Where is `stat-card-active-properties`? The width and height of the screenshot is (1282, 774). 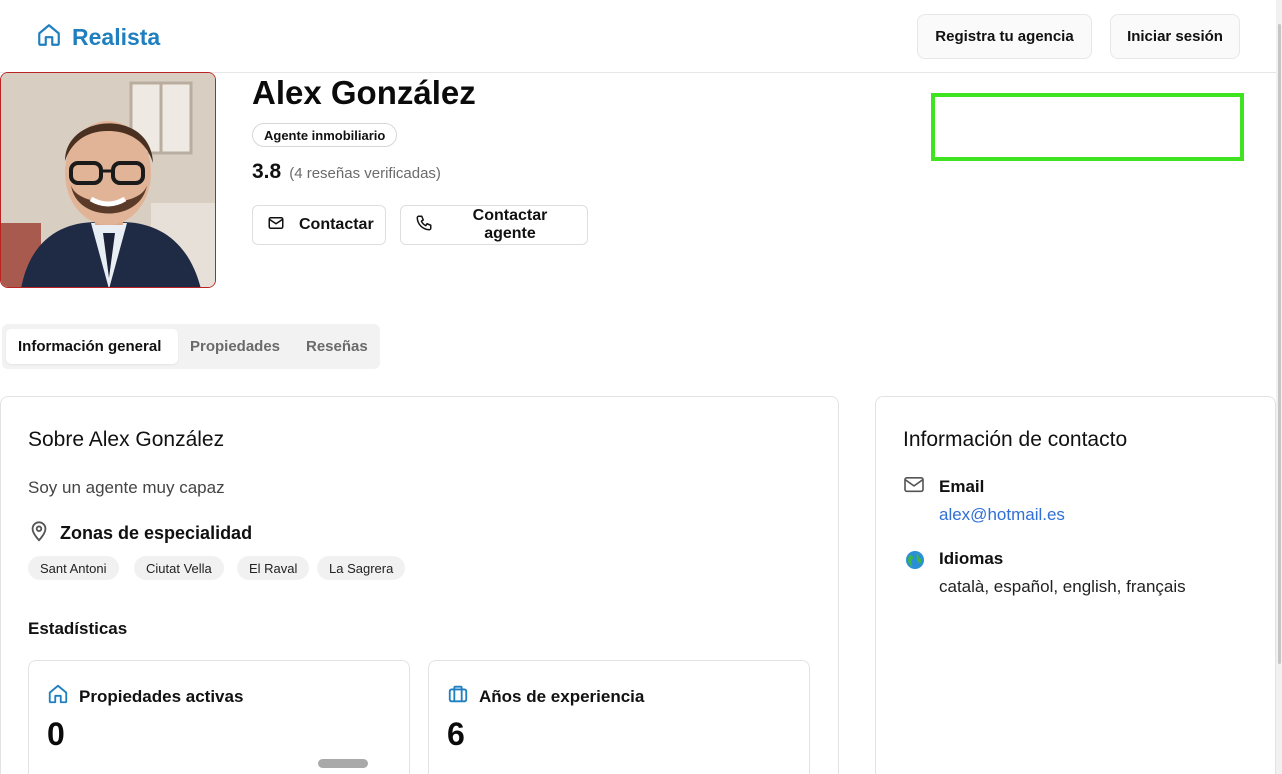
stat-card-active-properties is located at coordinates (219, 717).